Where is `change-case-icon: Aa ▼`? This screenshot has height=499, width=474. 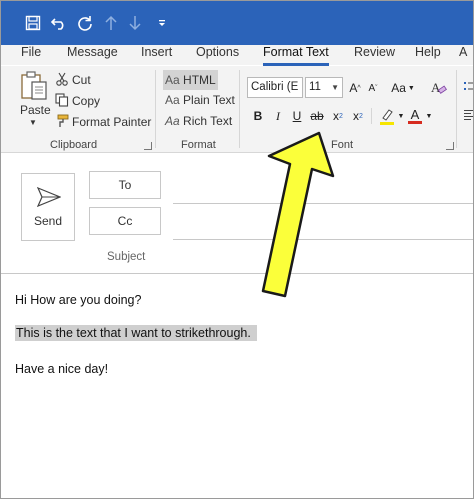
change-case-icon: Aa ▼ is located at coordinates (403, 88).